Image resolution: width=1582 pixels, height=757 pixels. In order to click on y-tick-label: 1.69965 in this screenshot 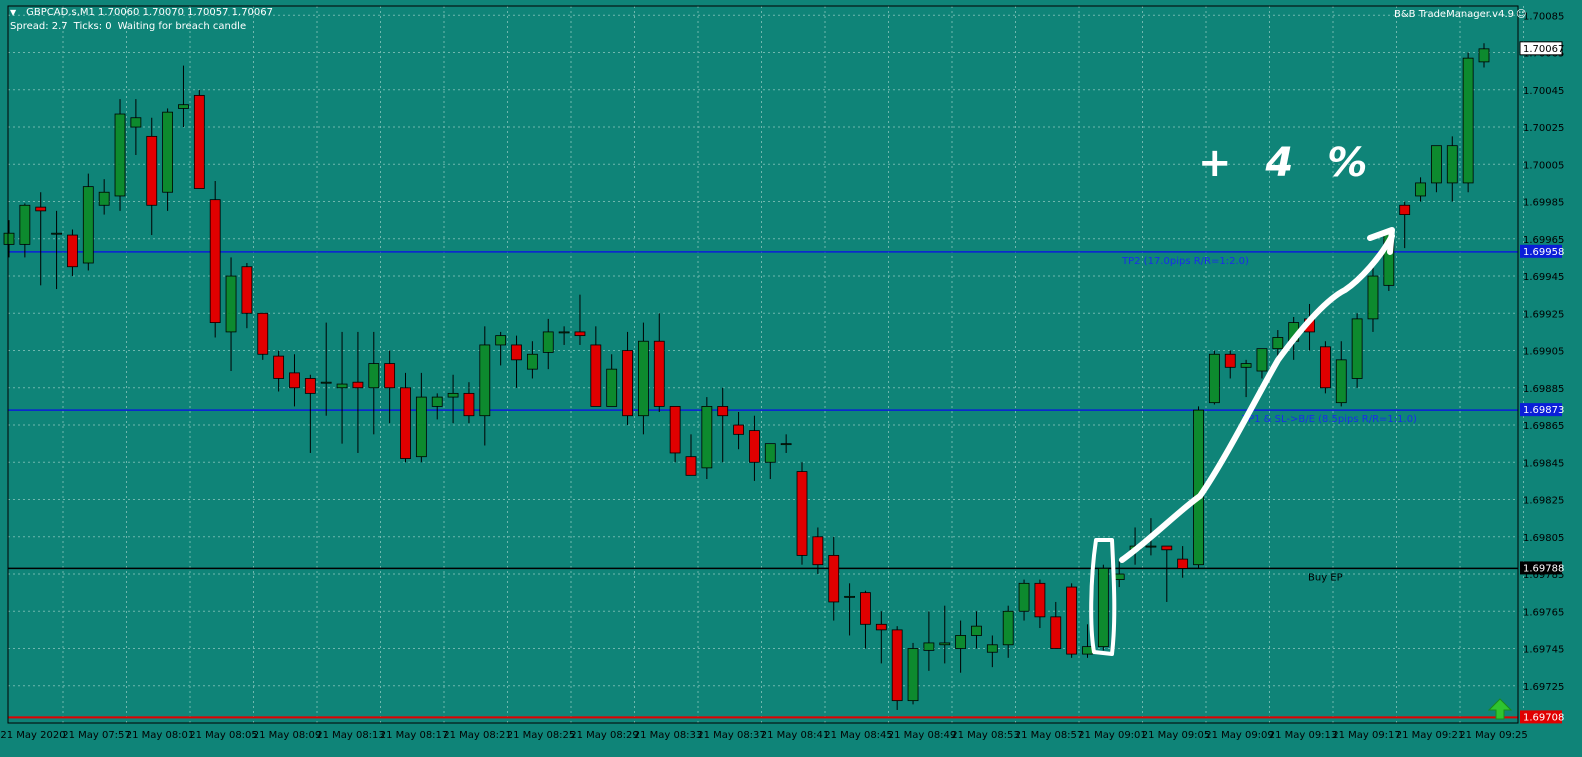, I will do `click(1543, 240)`.